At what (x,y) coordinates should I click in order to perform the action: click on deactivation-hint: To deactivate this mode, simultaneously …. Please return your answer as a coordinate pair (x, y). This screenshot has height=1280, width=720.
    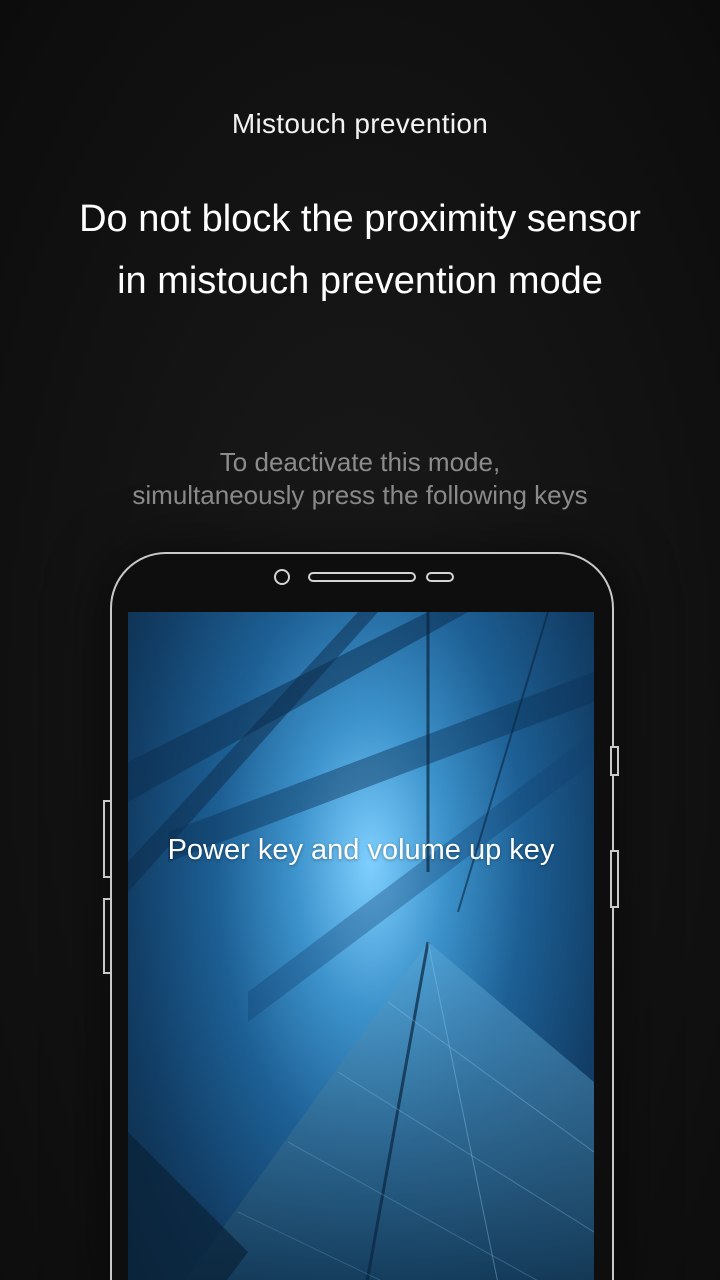
    Looking at the image, I should click on (360, 479).